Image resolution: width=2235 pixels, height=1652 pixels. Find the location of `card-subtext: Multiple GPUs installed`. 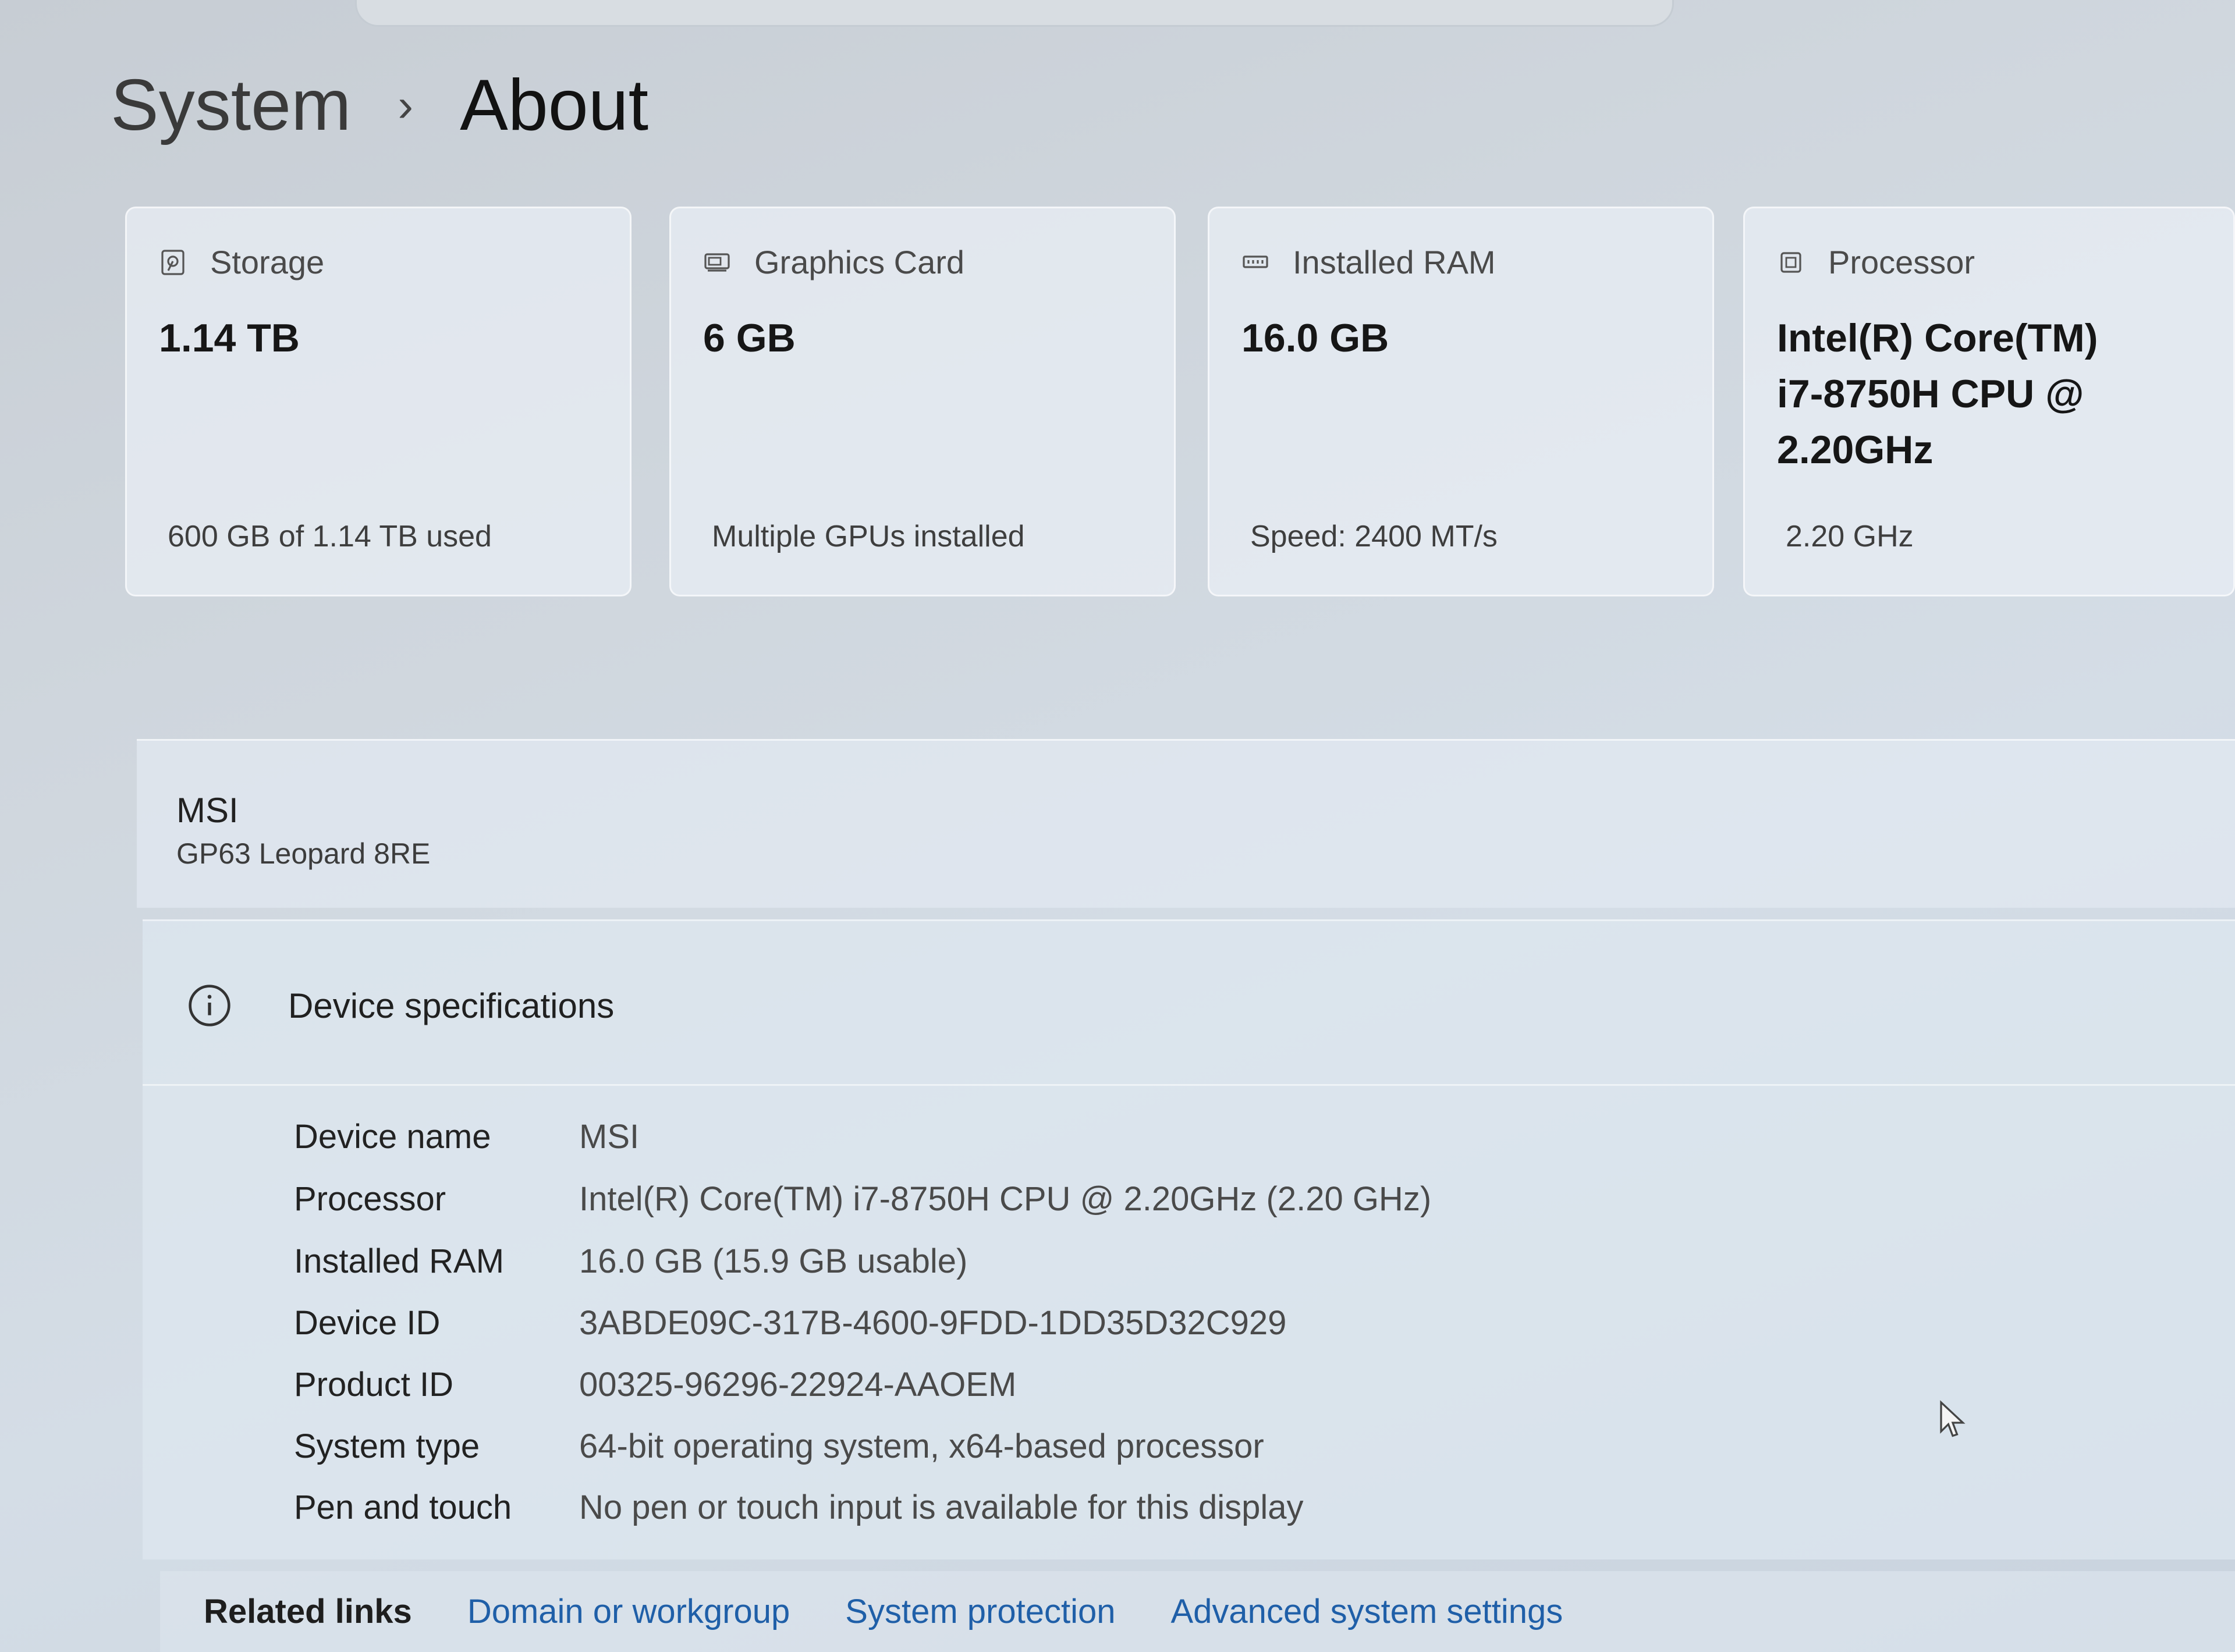

card-subtext: Multiple GPUs installed is located at coordinates (868, 536).